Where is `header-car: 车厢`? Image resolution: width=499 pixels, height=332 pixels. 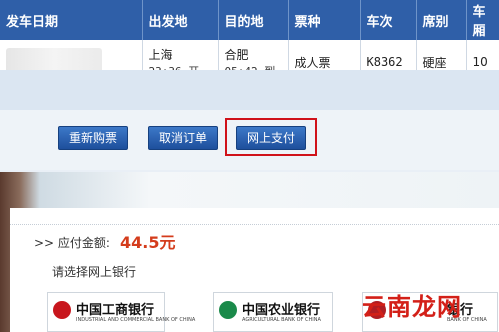 header-car: 车厢 is located at coordinates (482, 20).